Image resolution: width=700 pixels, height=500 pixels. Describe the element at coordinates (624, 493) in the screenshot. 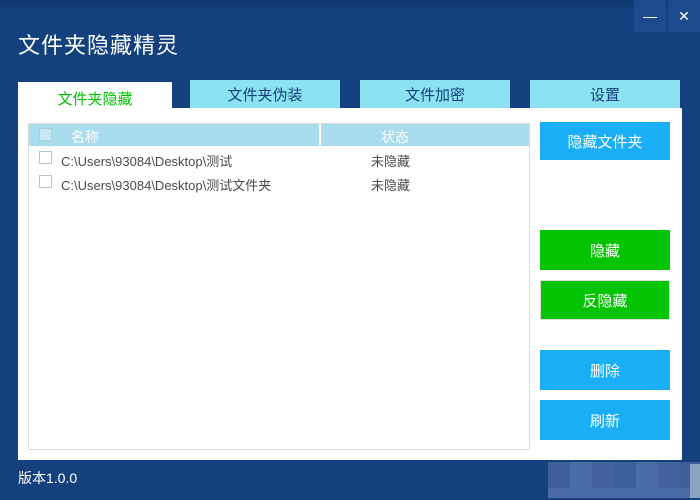

I see `watermark-blur-strip` at that location.